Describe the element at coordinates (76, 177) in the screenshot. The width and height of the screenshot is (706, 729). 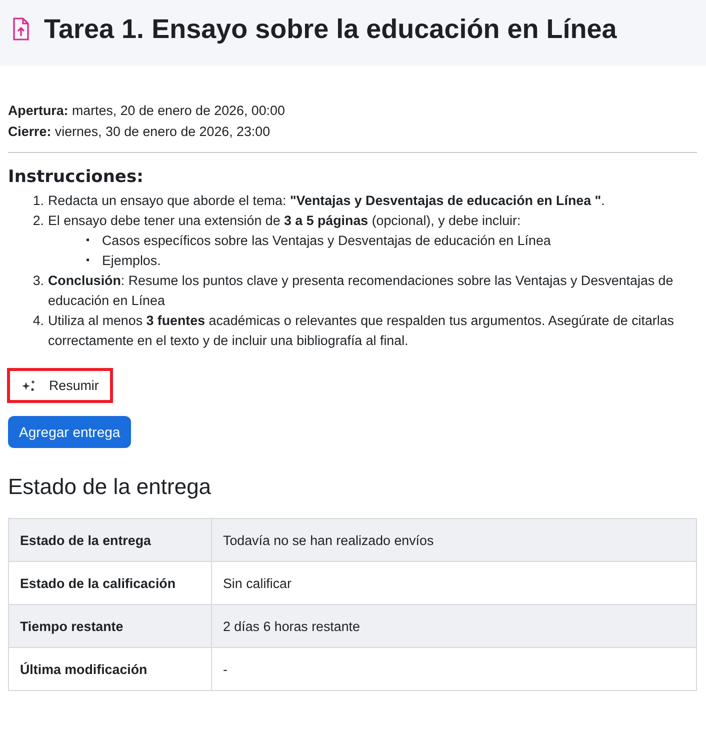
I see `instructions-heading: Instrucciones:` at that location.